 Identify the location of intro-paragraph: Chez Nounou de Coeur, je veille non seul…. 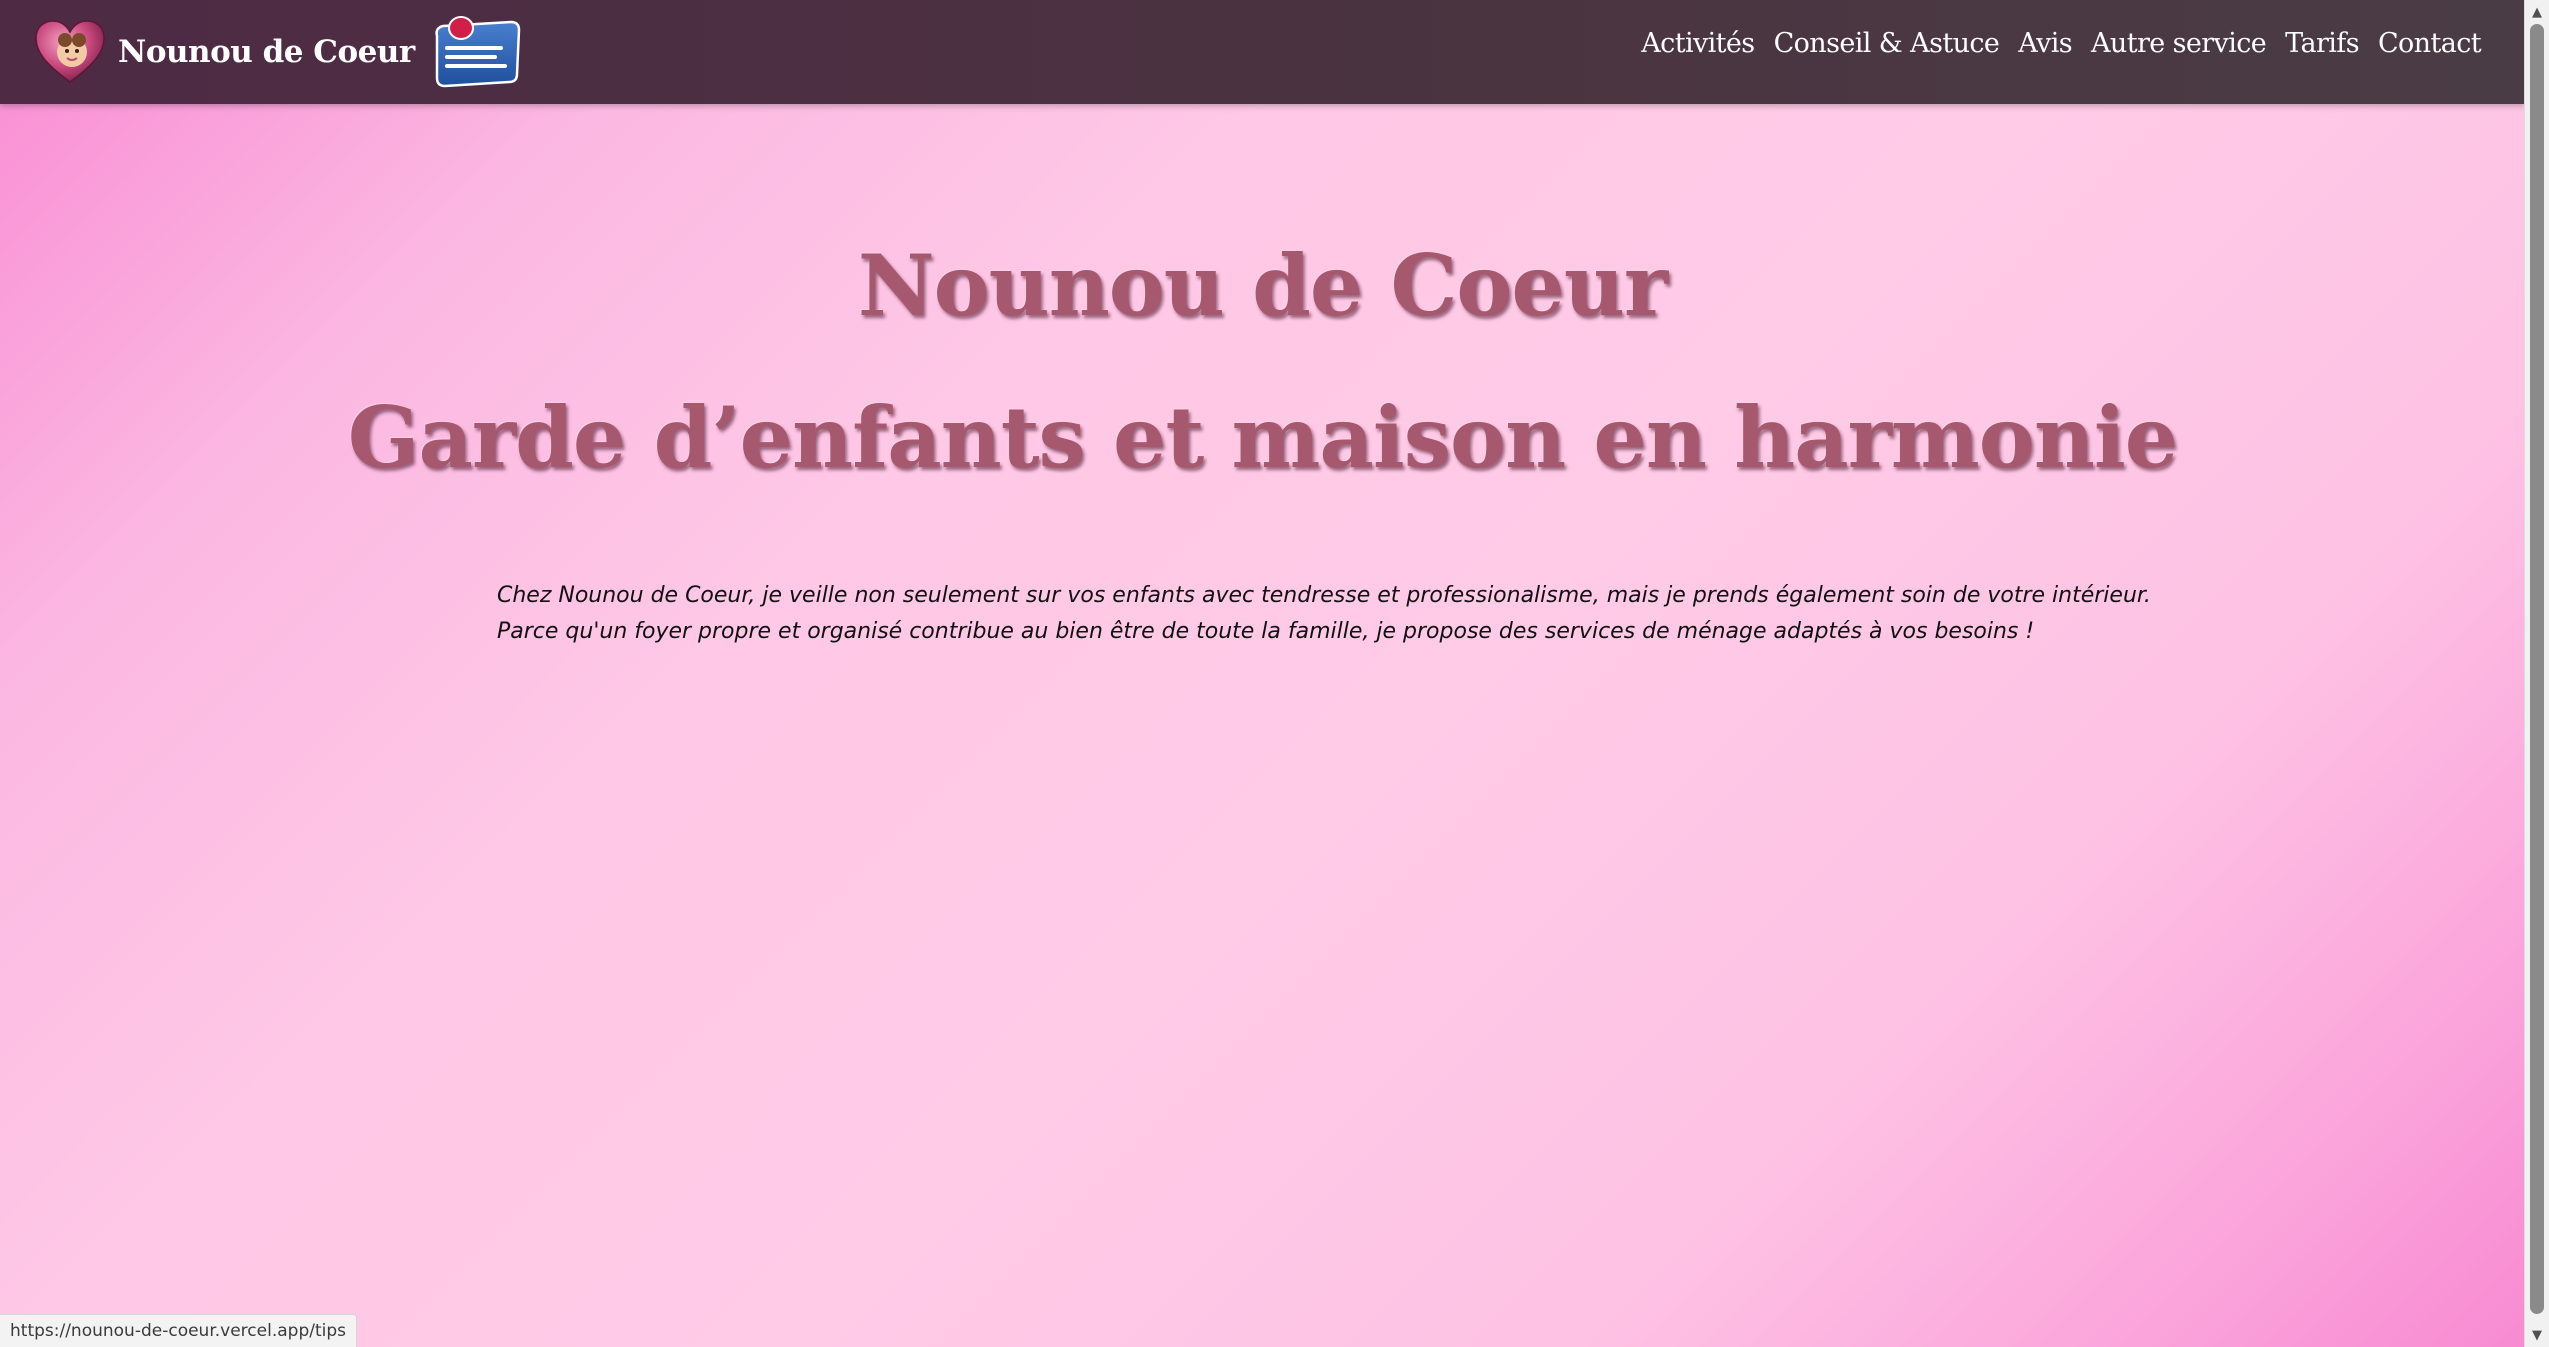
(1324, 614).